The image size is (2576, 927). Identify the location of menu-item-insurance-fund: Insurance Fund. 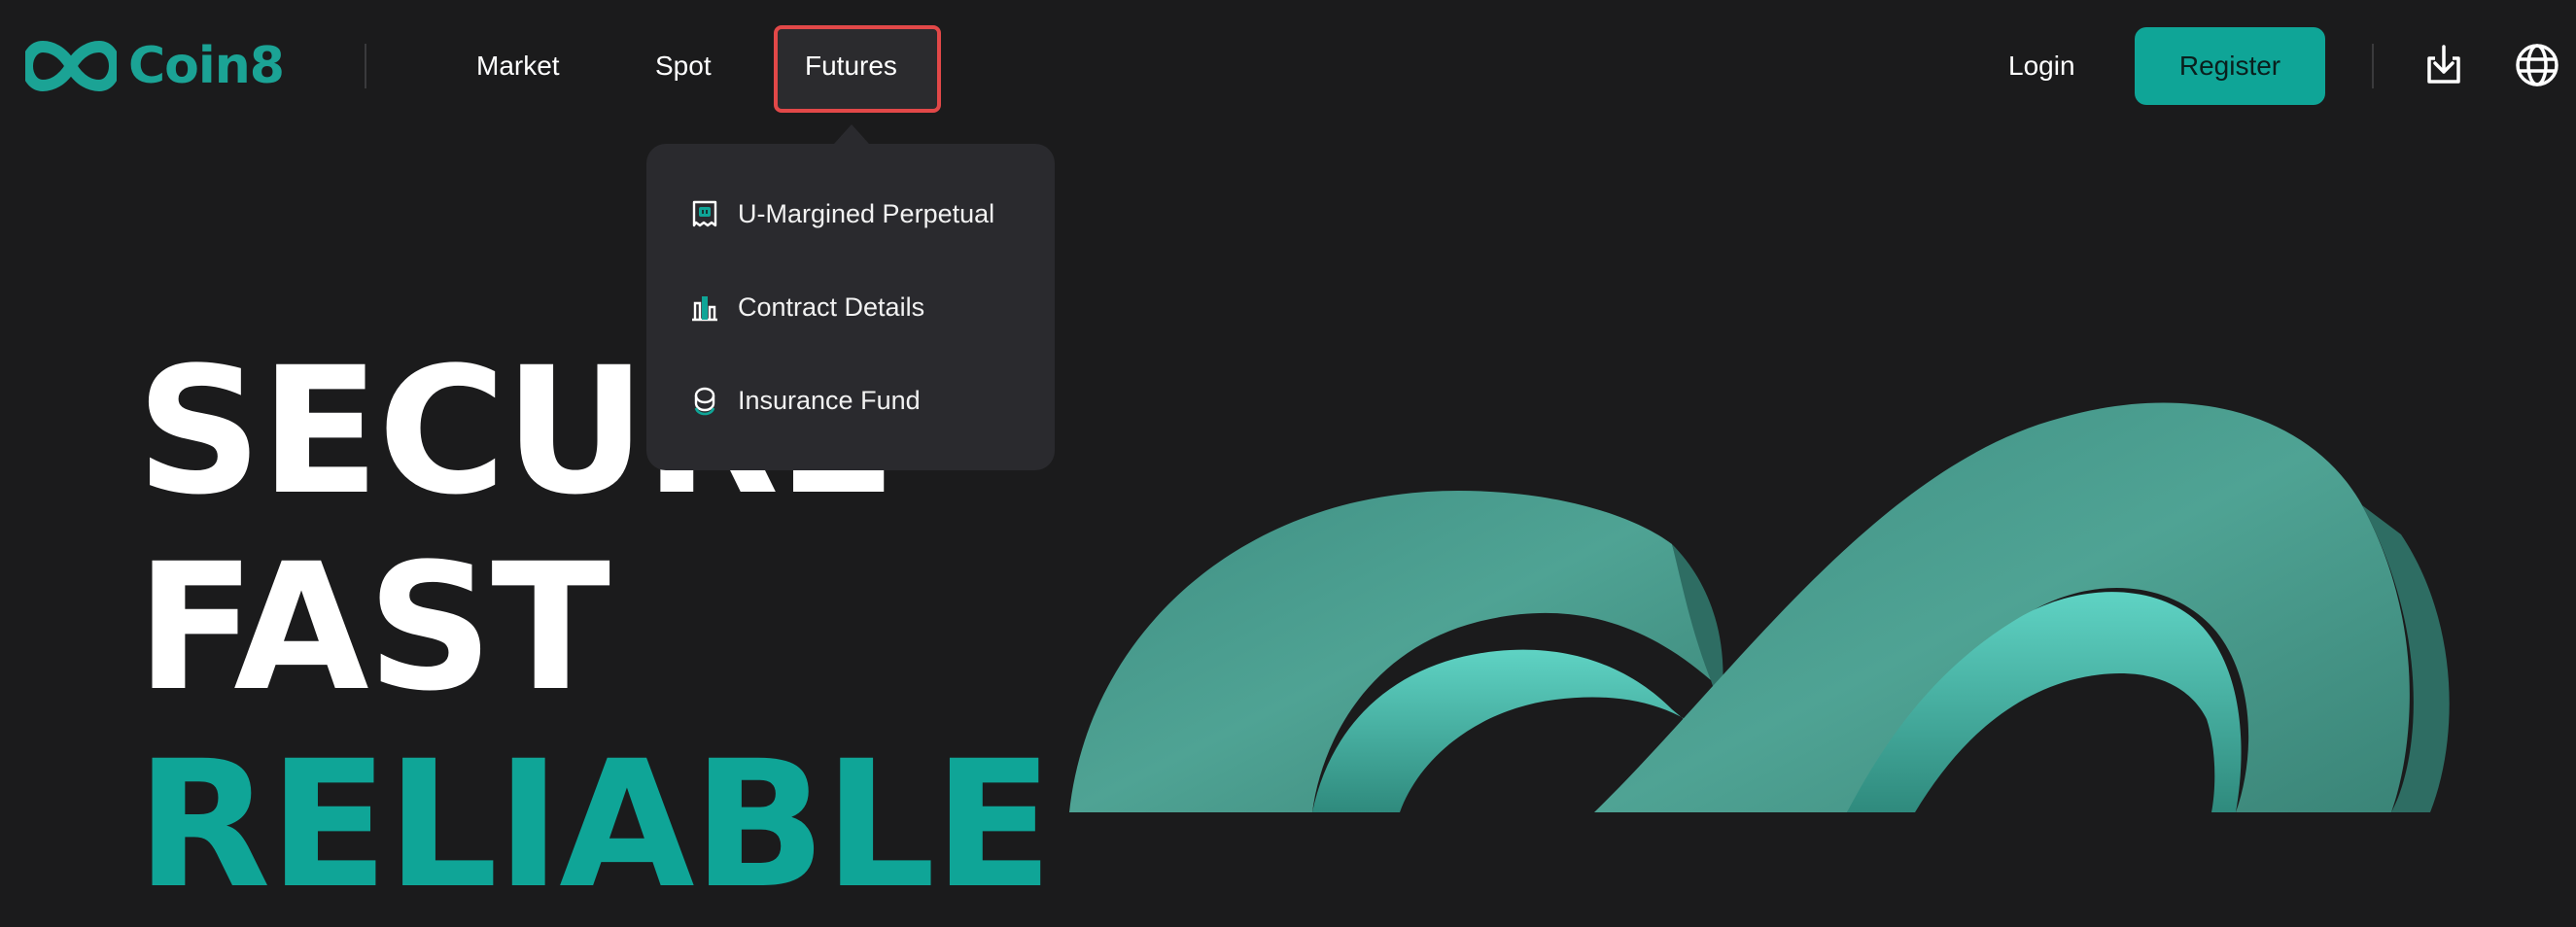
(805, 400).